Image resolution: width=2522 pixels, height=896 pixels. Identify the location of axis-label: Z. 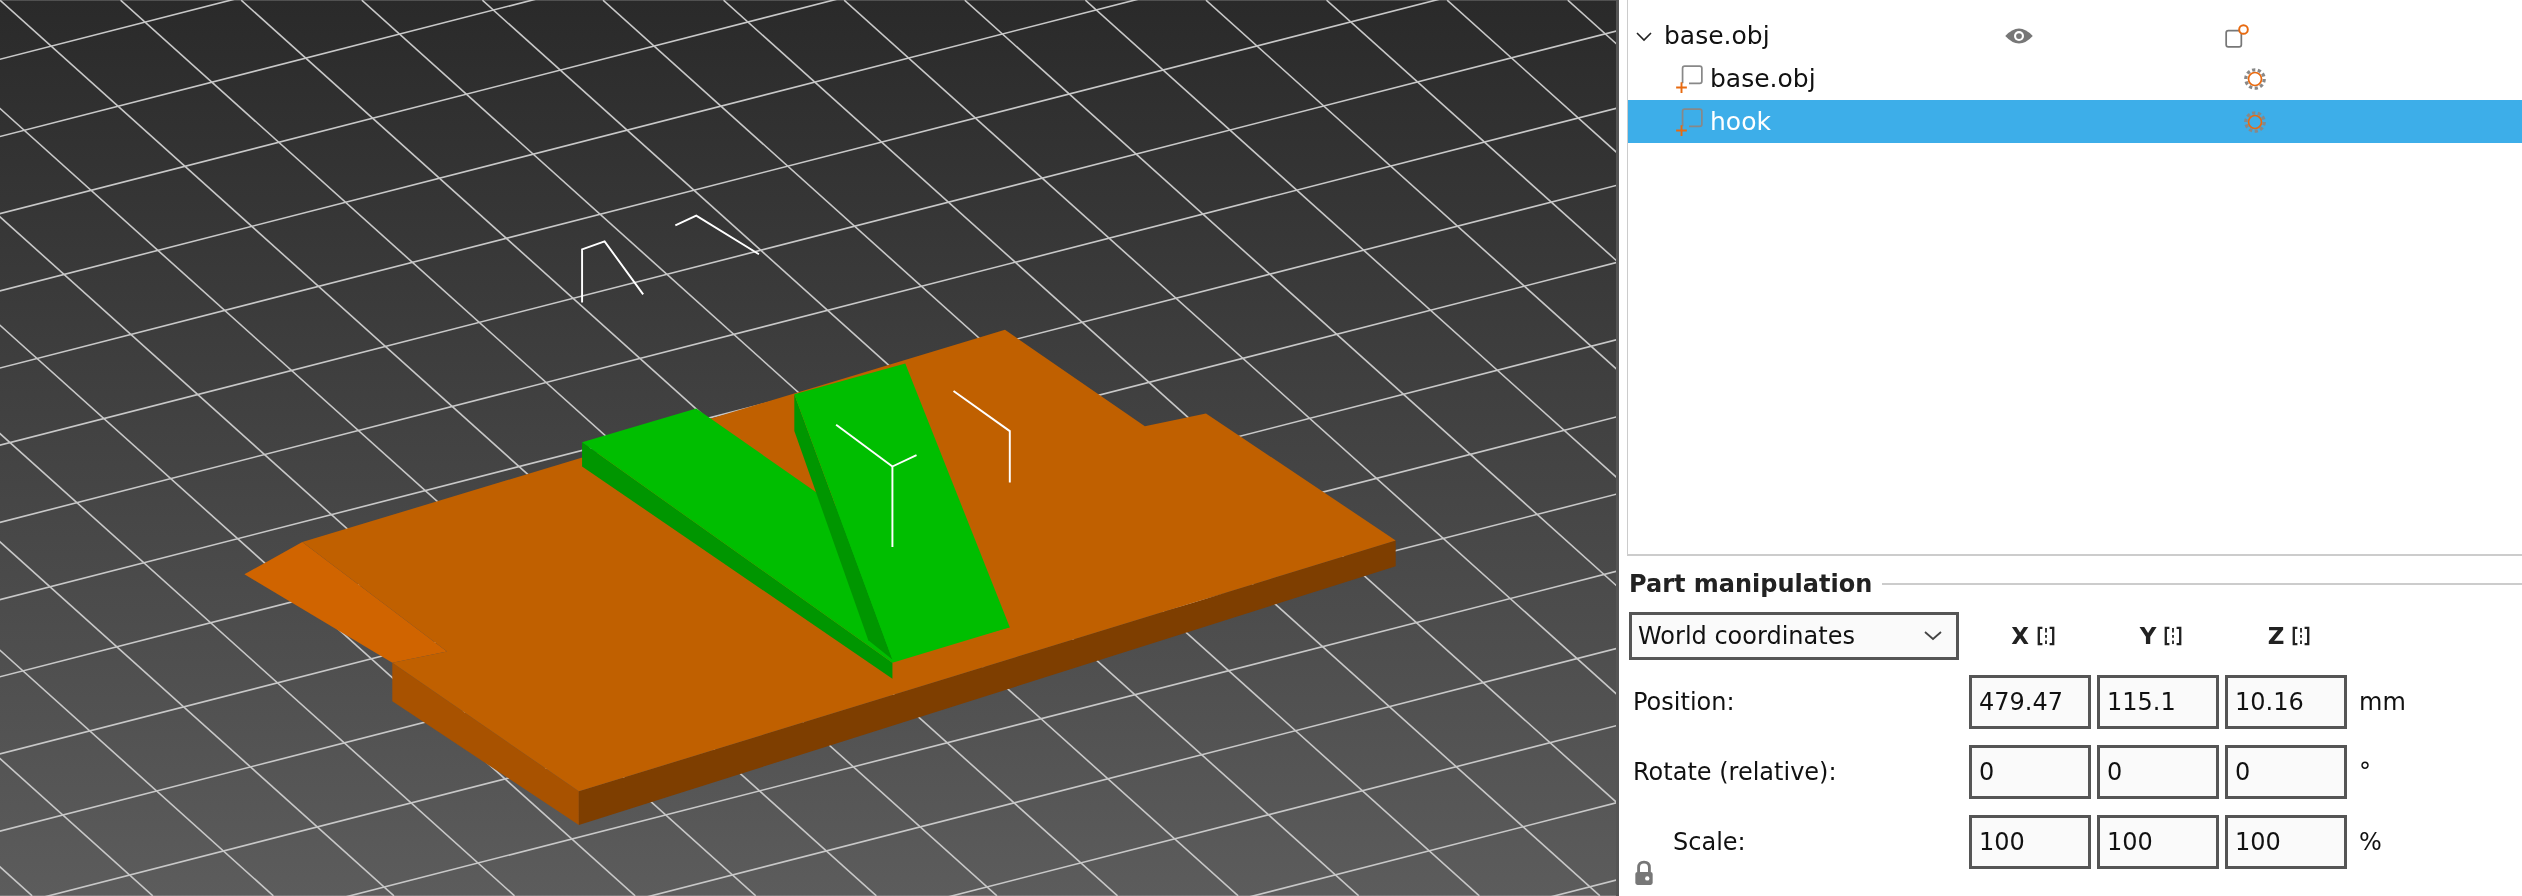
(2276, 636).